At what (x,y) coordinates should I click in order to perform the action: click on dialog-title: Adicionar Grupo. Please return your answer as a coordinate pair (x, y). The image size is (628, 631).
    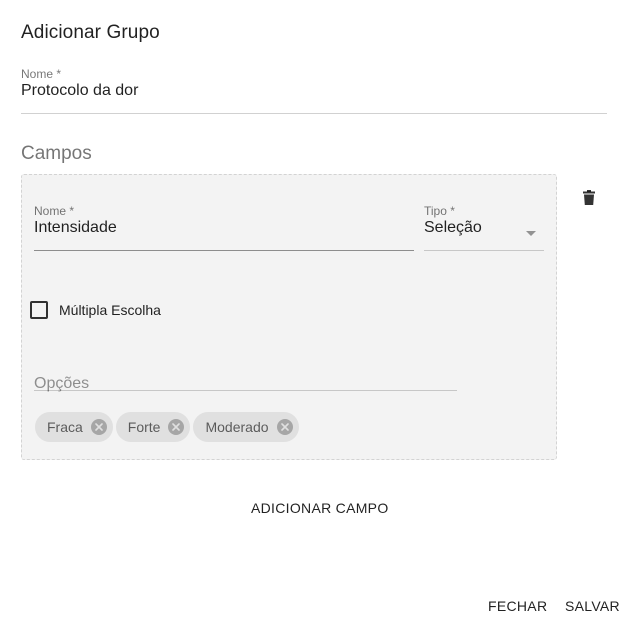
    Looking at the image, I should click on (90, 32).